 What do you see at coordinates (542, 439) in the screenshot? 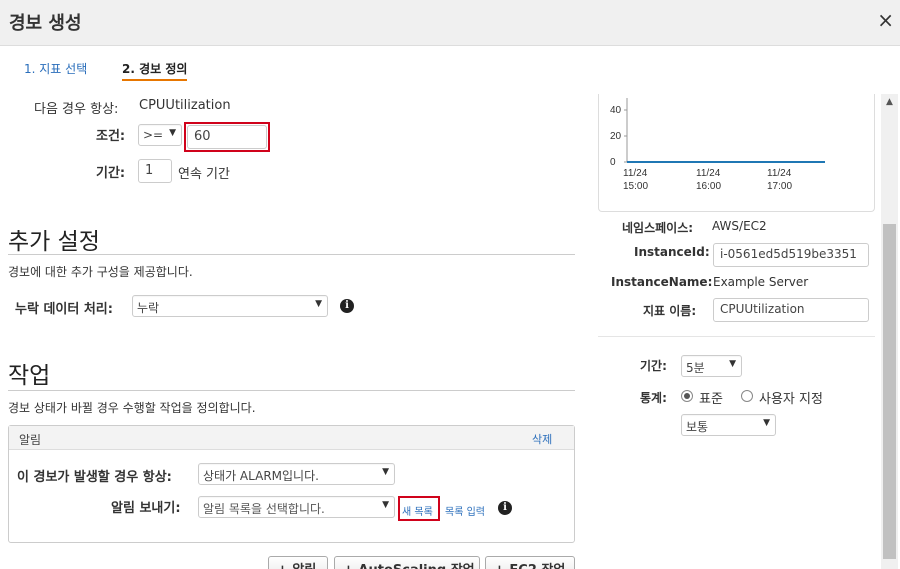
I see `delete-link: 삭제` at bounding box center [542, 439].